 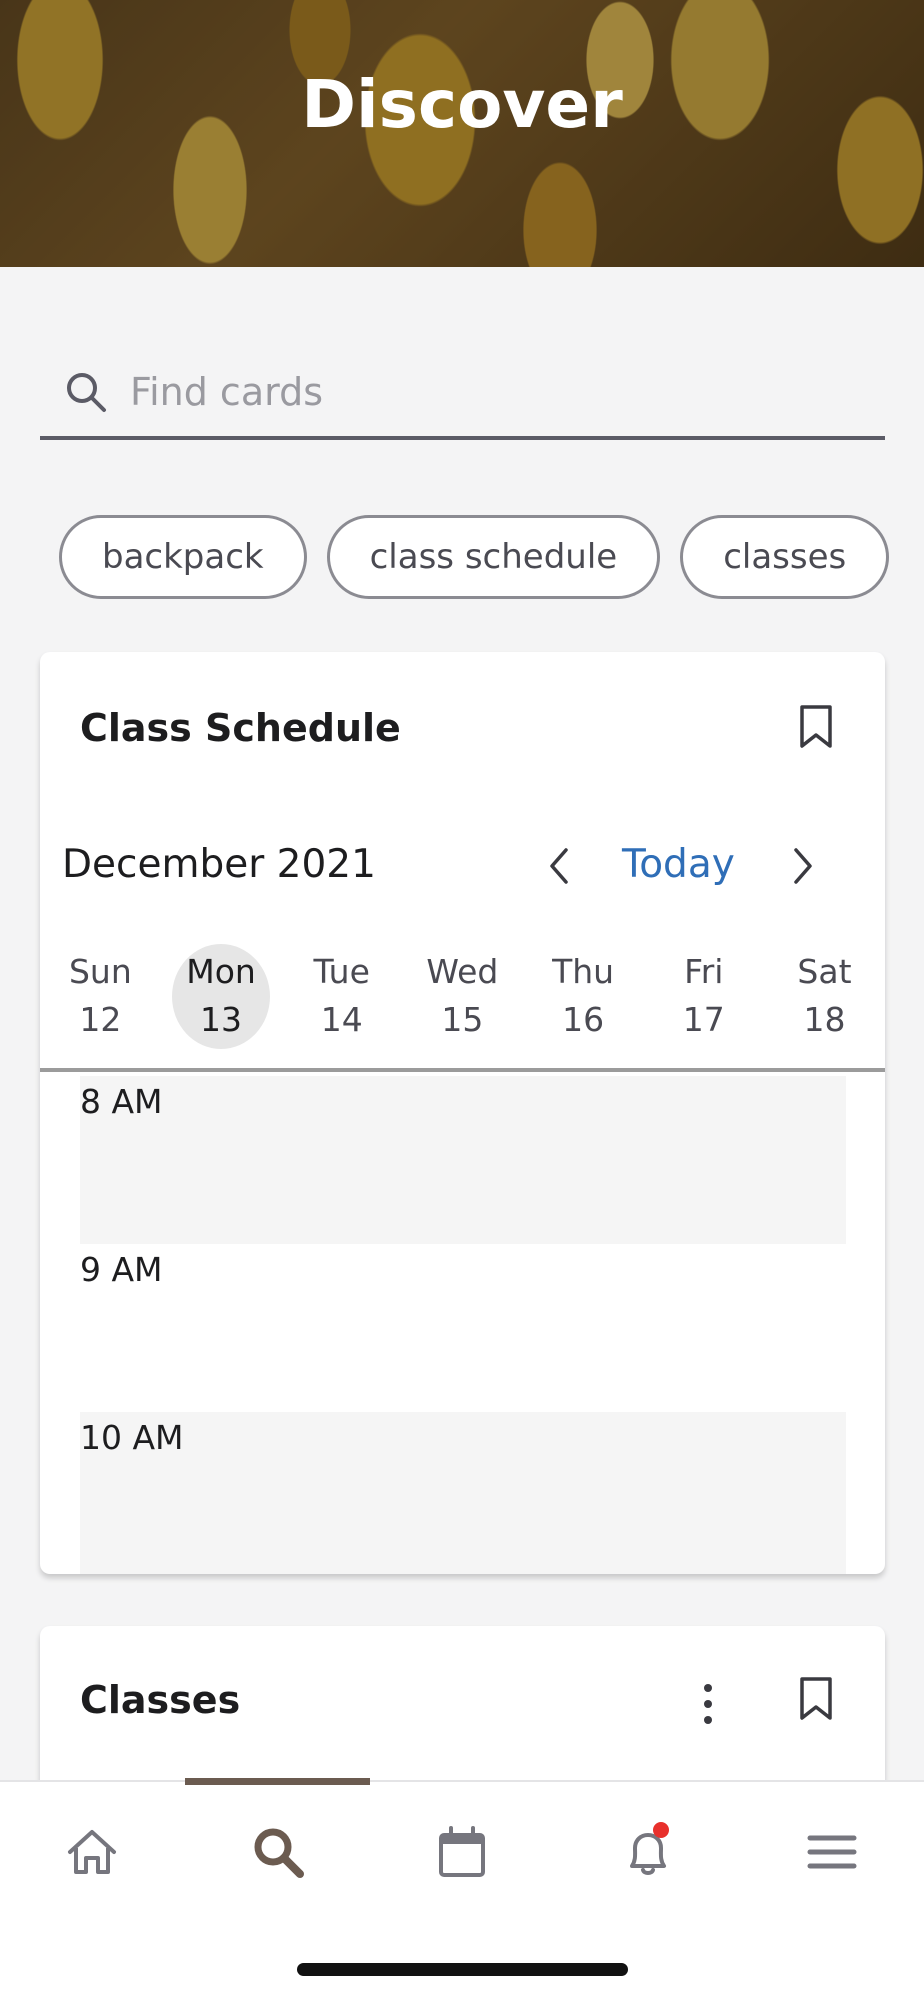 I want to click on day-mon: Mon 13, so click(x=221, y=1007).